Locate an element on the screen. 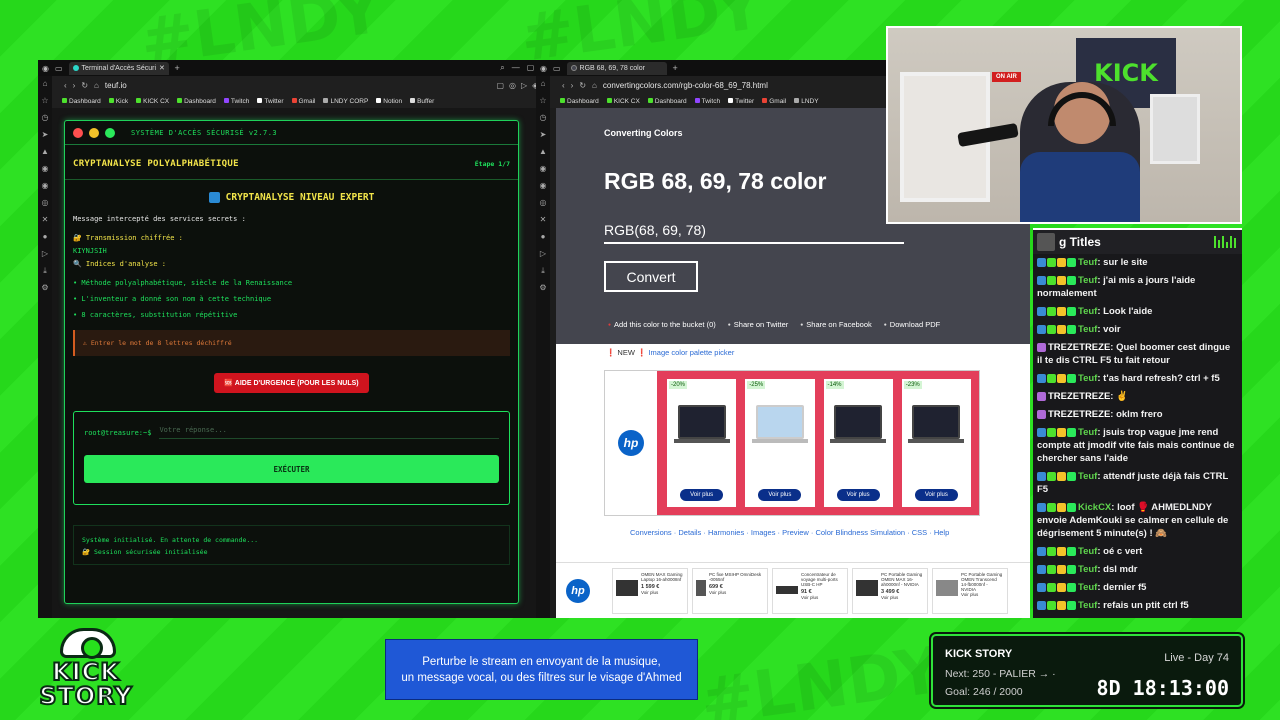 The height and width of the screenshot is (720, 1280). bookmark-item: Notion is located at coordinates (389, 101).